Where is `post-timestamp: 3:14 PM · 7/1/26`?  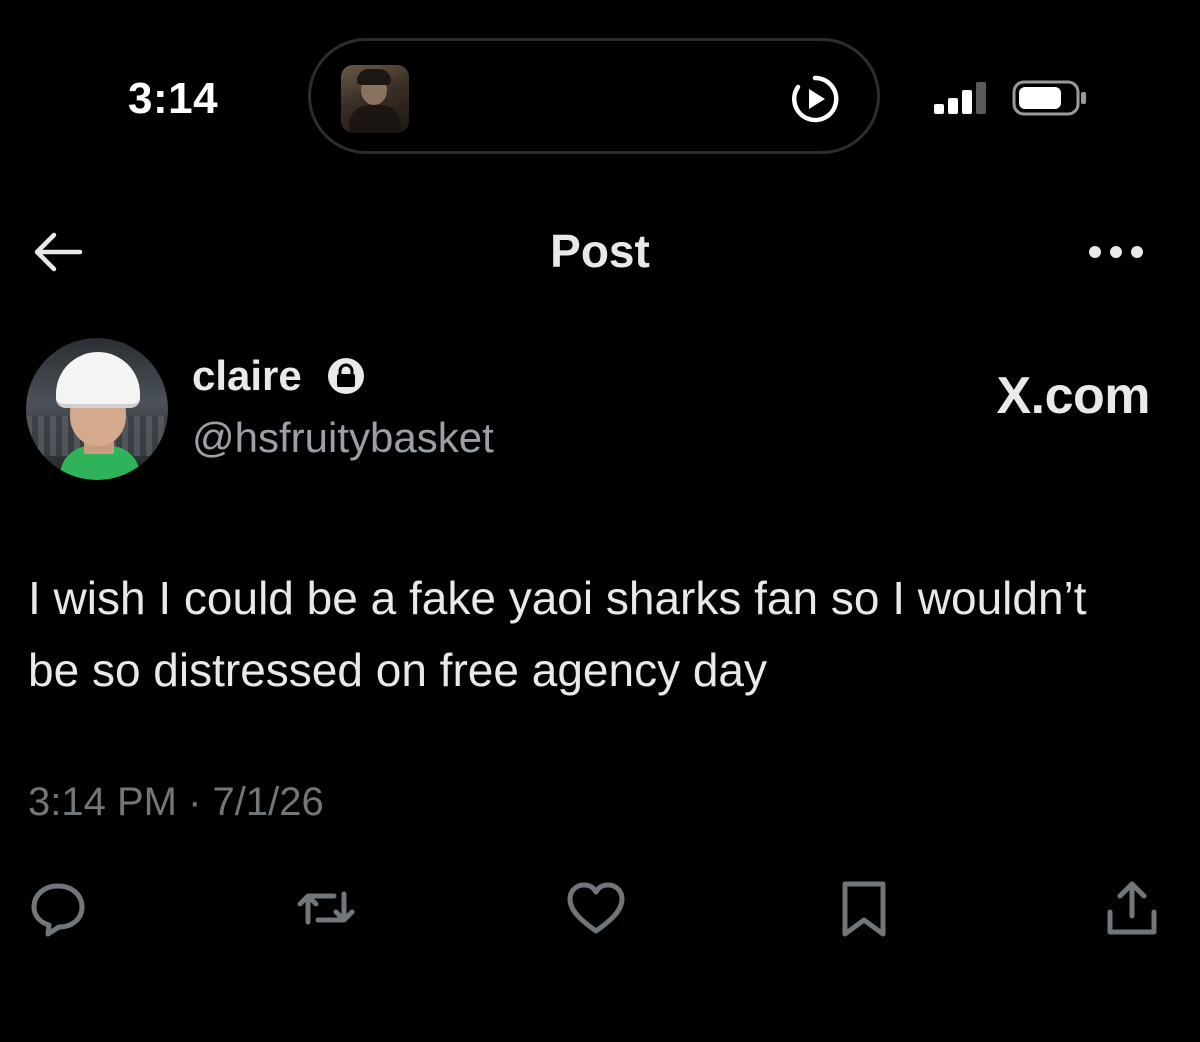 post-timestamp: 3:14 PM · 7/1/26 is located at coordinates (176, 802).